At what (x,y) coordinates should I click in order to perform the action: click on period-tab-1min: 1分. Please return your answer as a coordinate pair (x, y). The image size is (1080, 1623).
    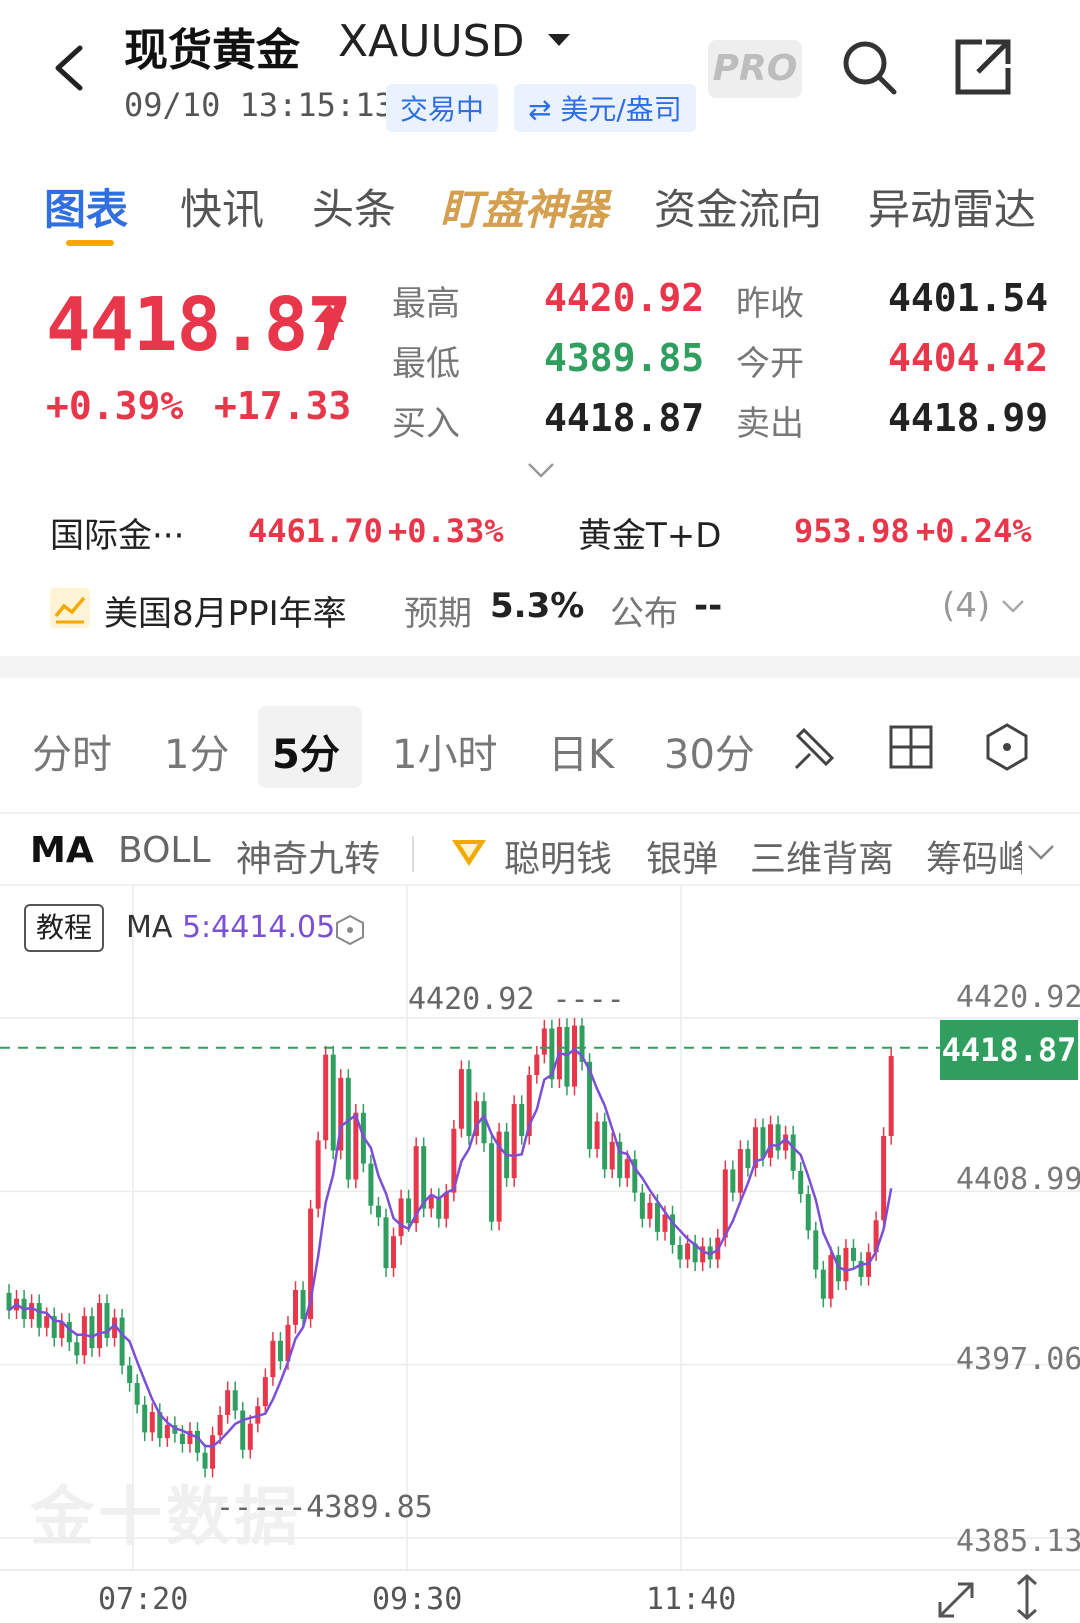
    Looking at the image, I should click on (196, 751).